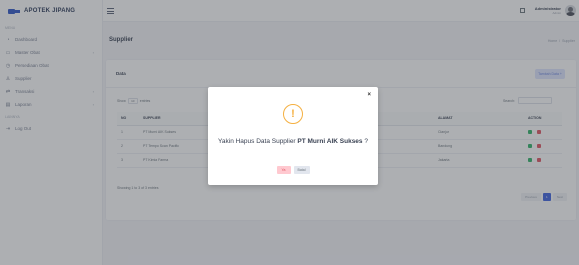  I want to click on cancel-button: Batal, so click(301, 170).